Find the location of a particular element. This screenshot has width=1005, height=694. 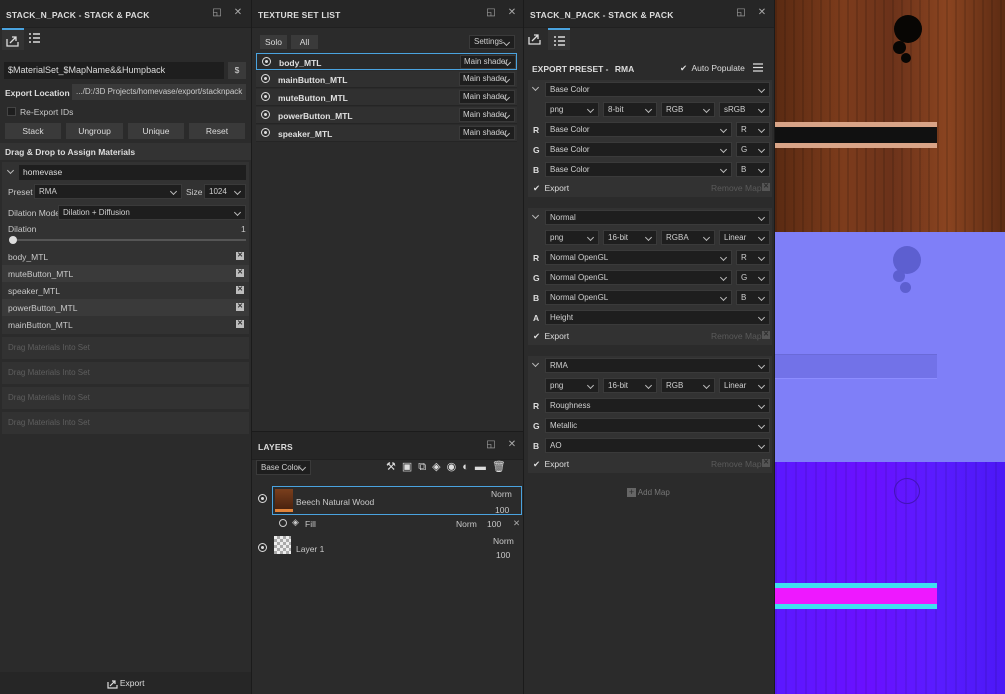

fill-row: ◈ Fill Norm 100 ✕ is located at coordinates (397, 524).